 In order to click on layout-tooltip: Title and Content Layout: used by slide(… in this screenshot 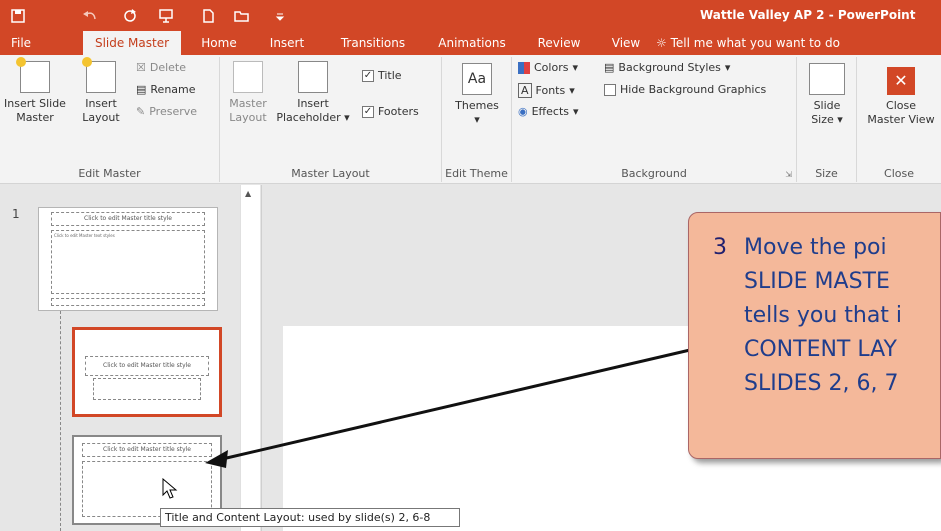, I will do `click(310, 517)`.